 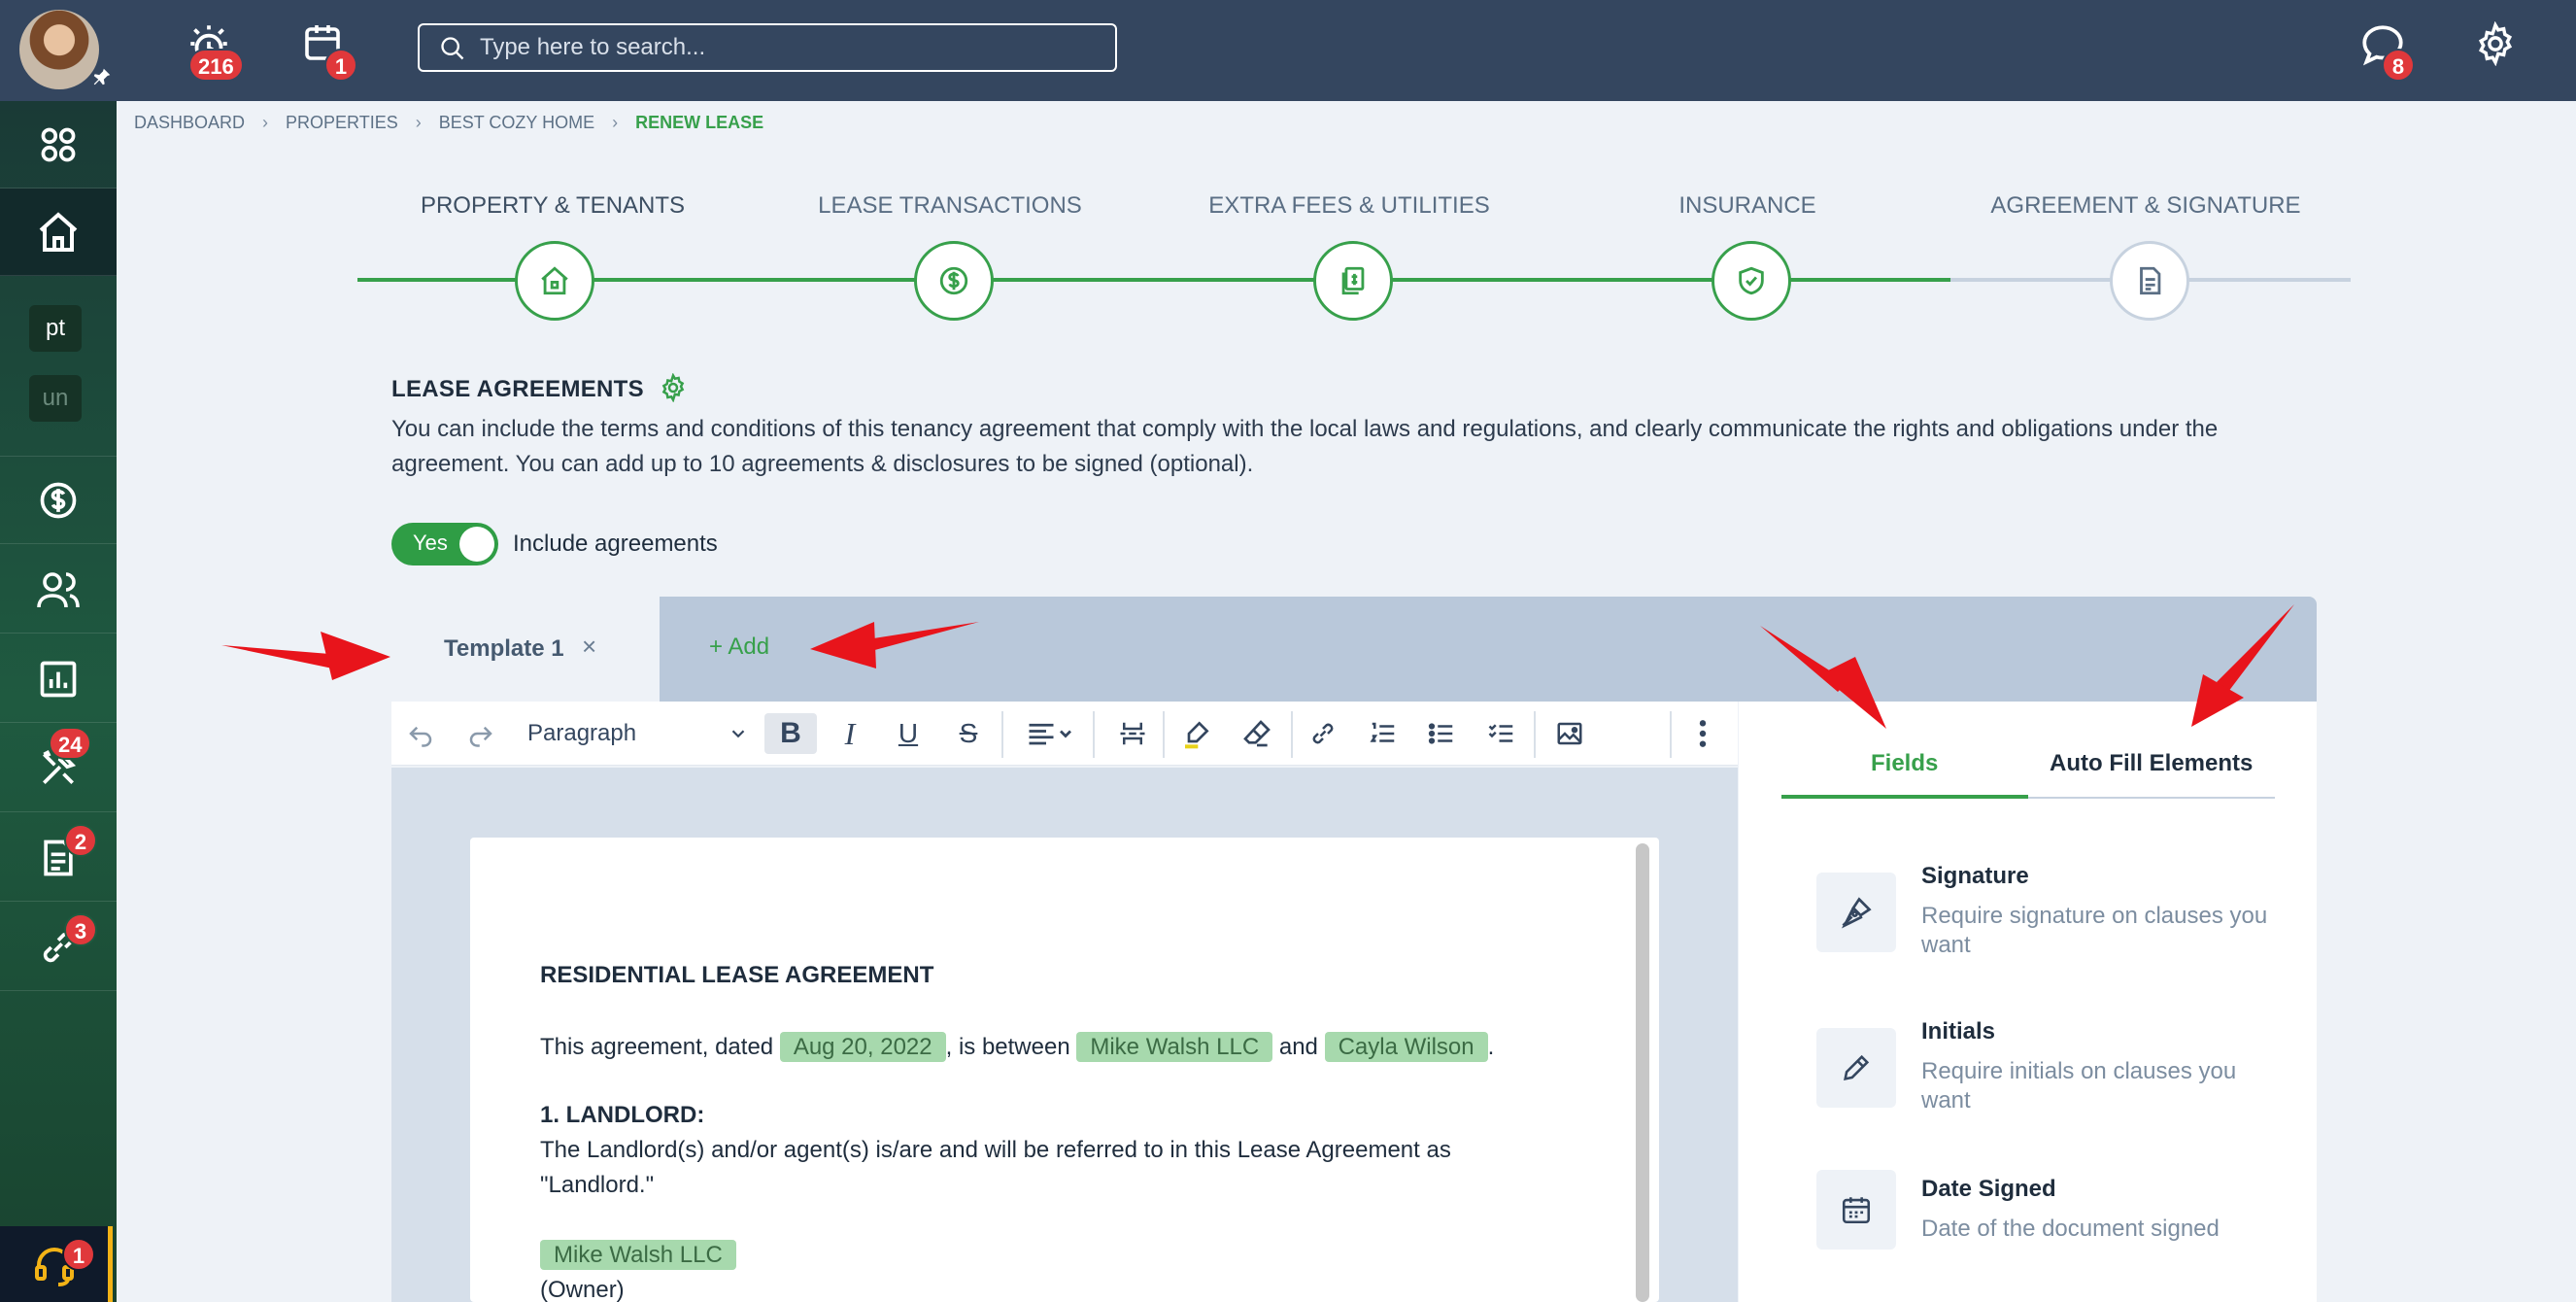 I want to click on step-extra-fees: EXTRA FEES & UTILITIES, so click(x=1349, y=206).